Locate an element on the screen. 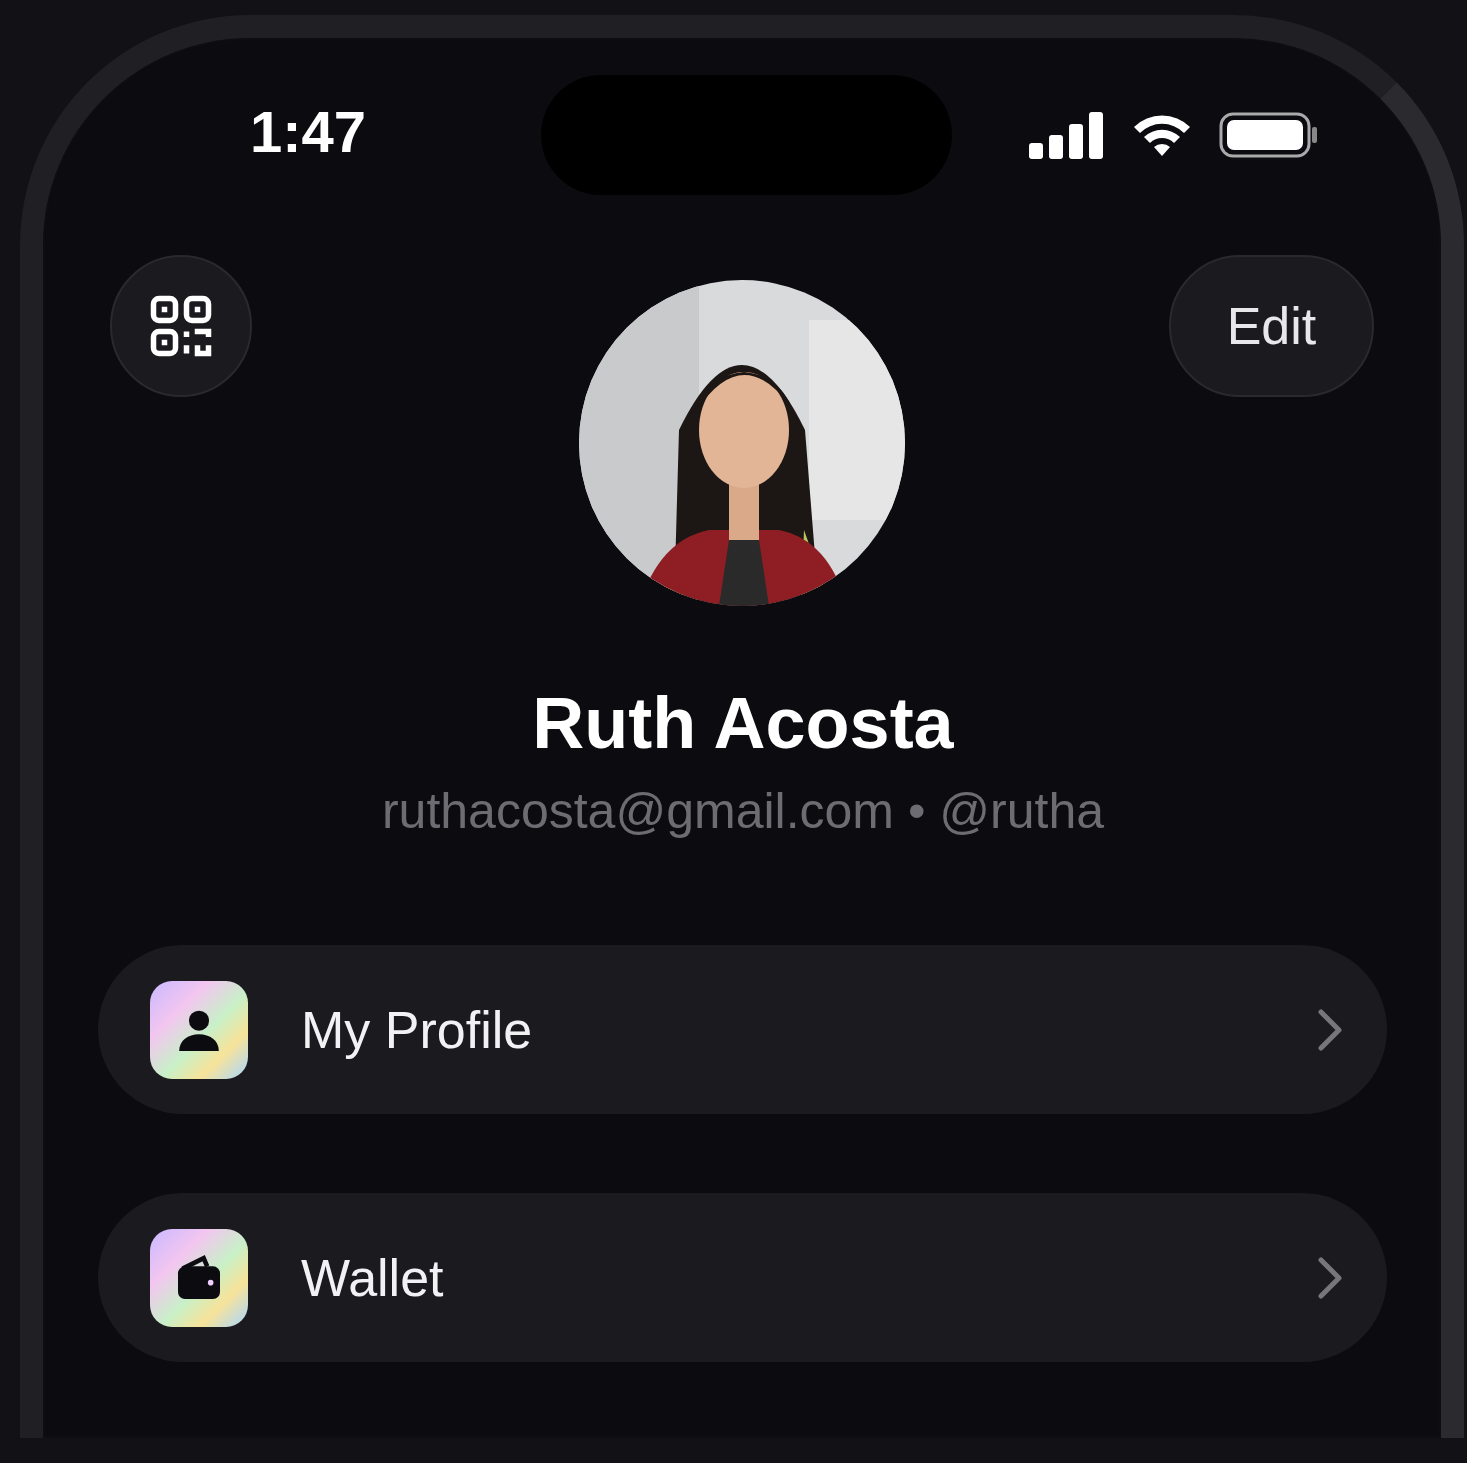 The width and height of the screenshot is (1467, 1463). battery-icon is located at coordinates (1269, 135).